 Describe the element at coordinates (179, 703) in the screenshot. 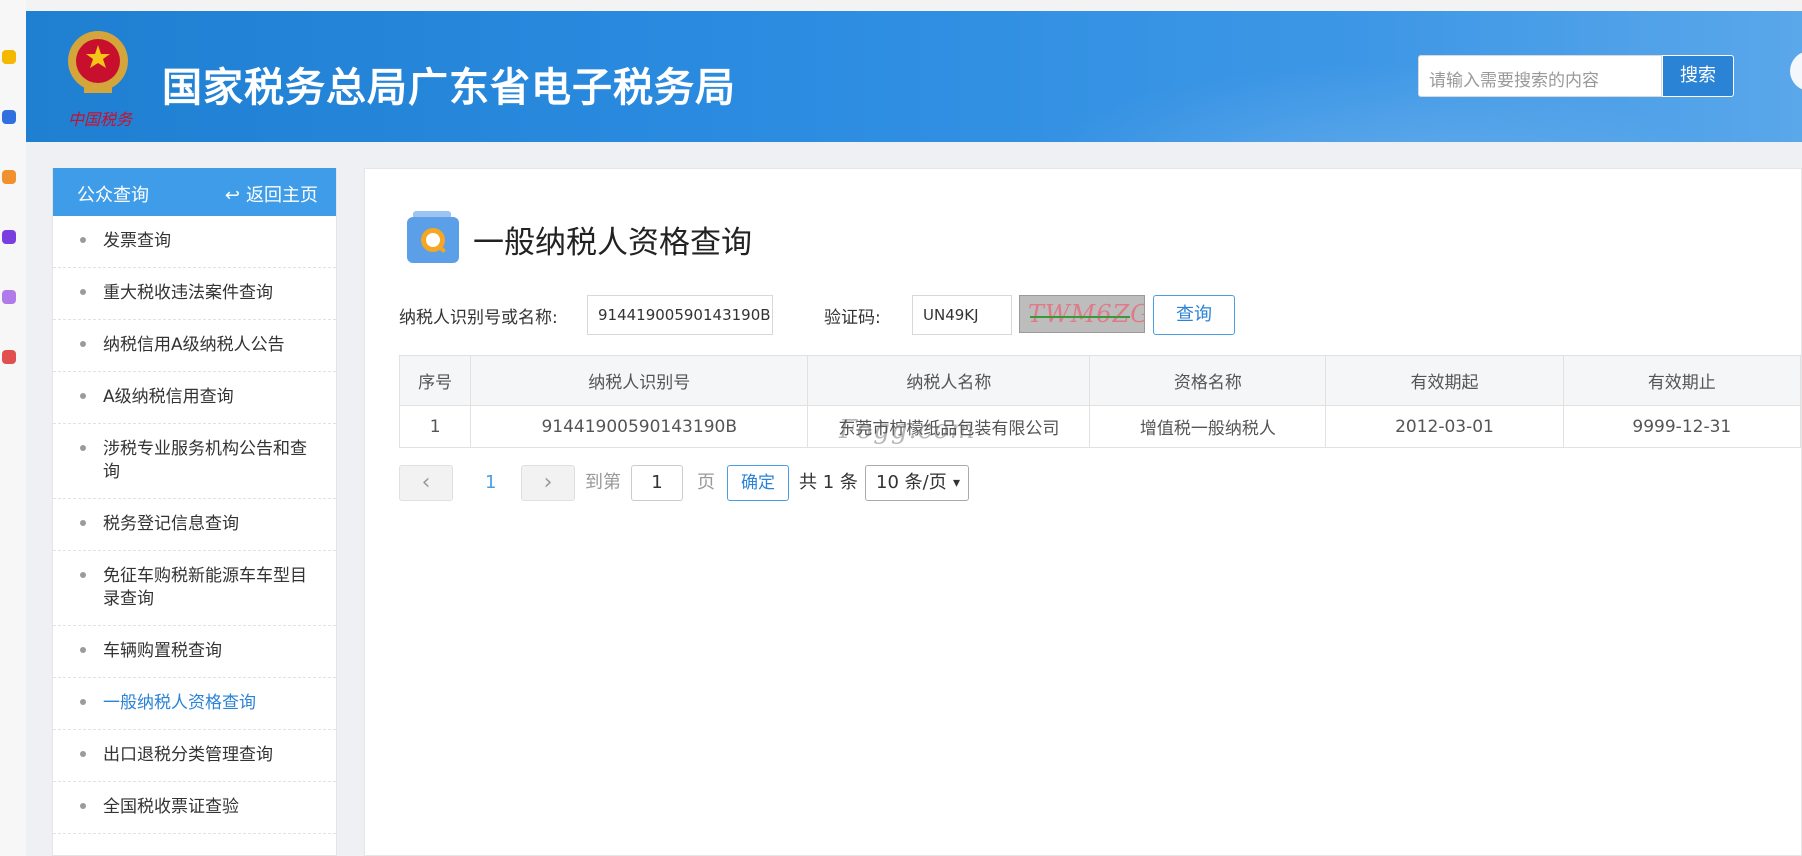

I see `sidebar-item-label: 一般纳税人资格查询` at that location.